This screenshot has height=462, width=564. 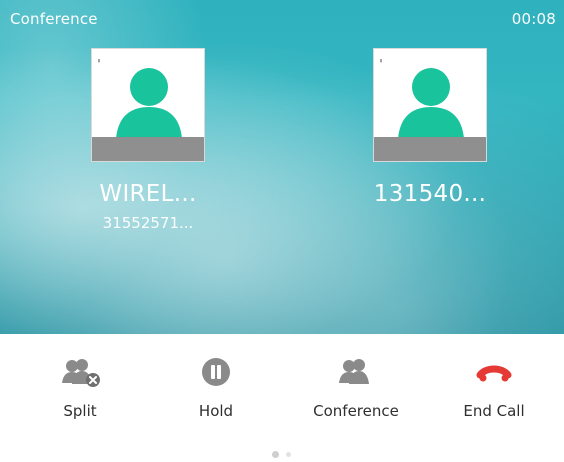 What do you see at coordinates (494, 411) in the screenshot?
I see `end-call-label: End Call` at bounding box center [494, 411].